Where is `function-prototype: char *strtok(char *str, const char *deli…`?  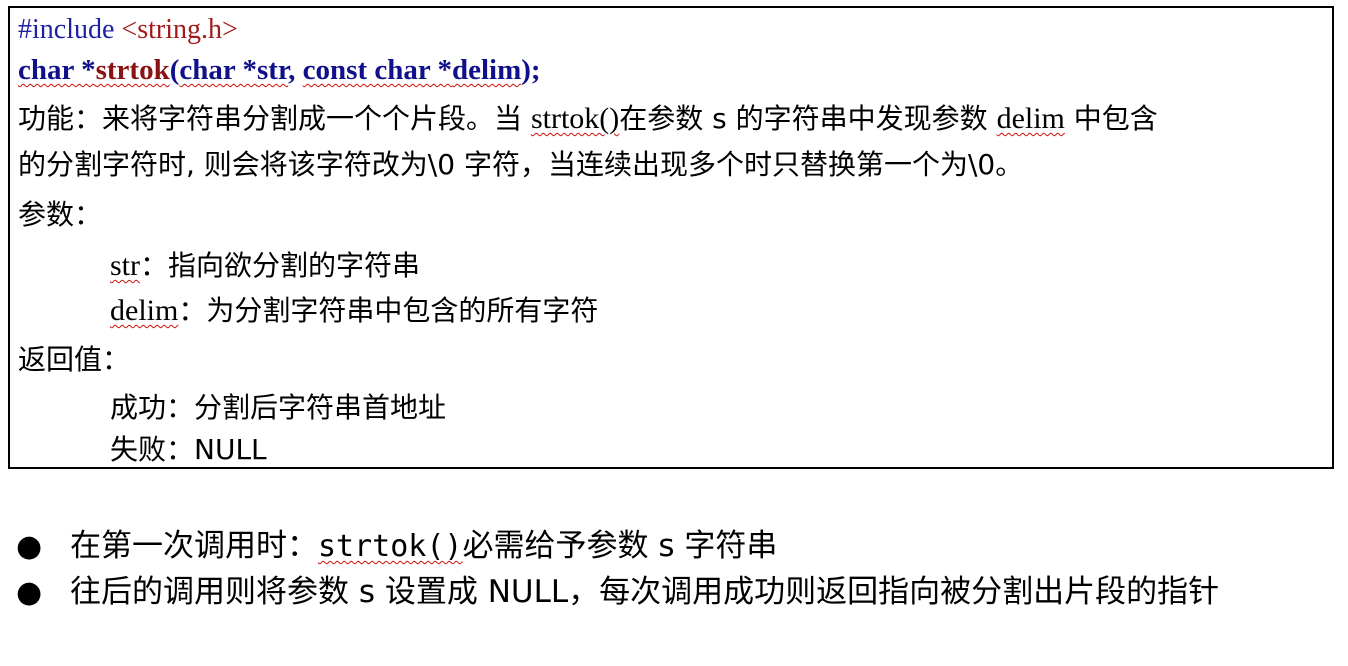
function-prototype: char *strtok(char *str, const char *deli… is located at coordinates (279, 70).